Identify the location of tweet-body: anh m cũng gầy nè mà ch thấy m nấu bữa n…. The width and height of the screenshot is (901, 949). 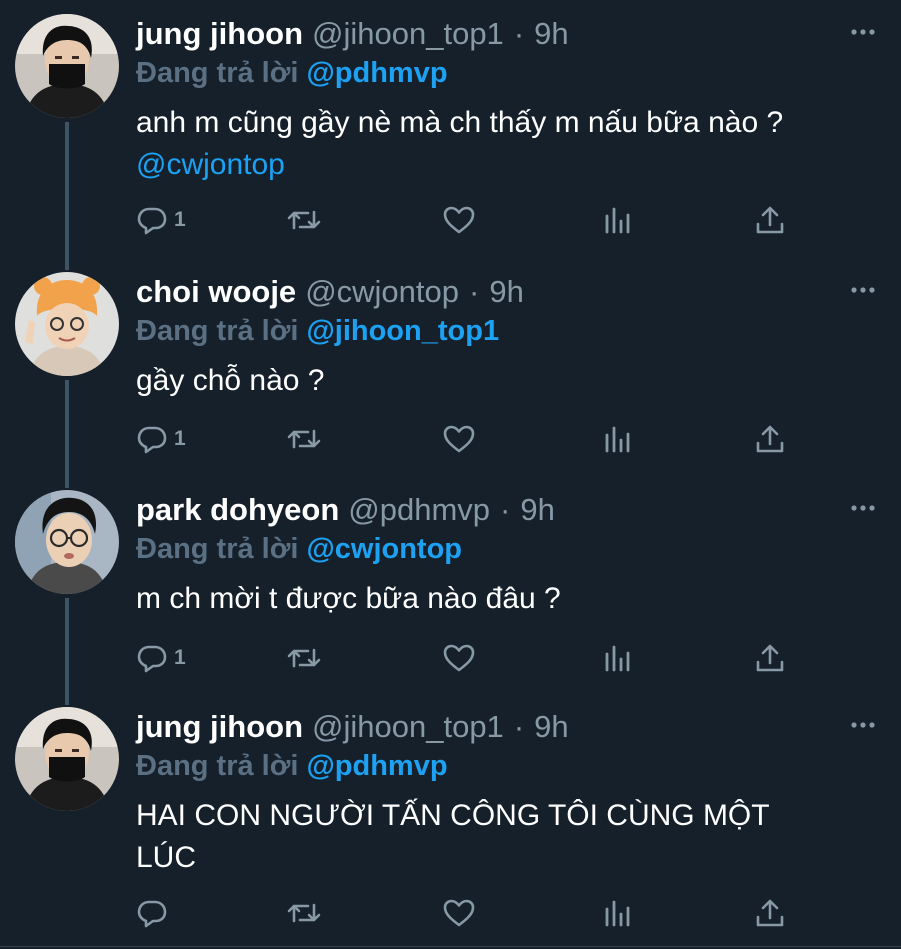
(460, 122).